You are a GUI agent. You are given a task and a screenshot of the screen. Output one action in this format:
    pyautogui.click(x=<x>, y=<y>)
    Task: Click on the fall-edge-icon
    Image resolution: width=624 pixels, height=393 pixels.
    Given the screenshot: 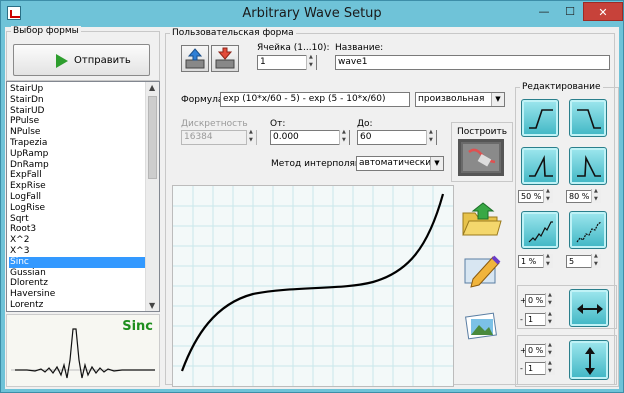 What is the action you would take?
    pyautogui.click(x=589, y=119)
    